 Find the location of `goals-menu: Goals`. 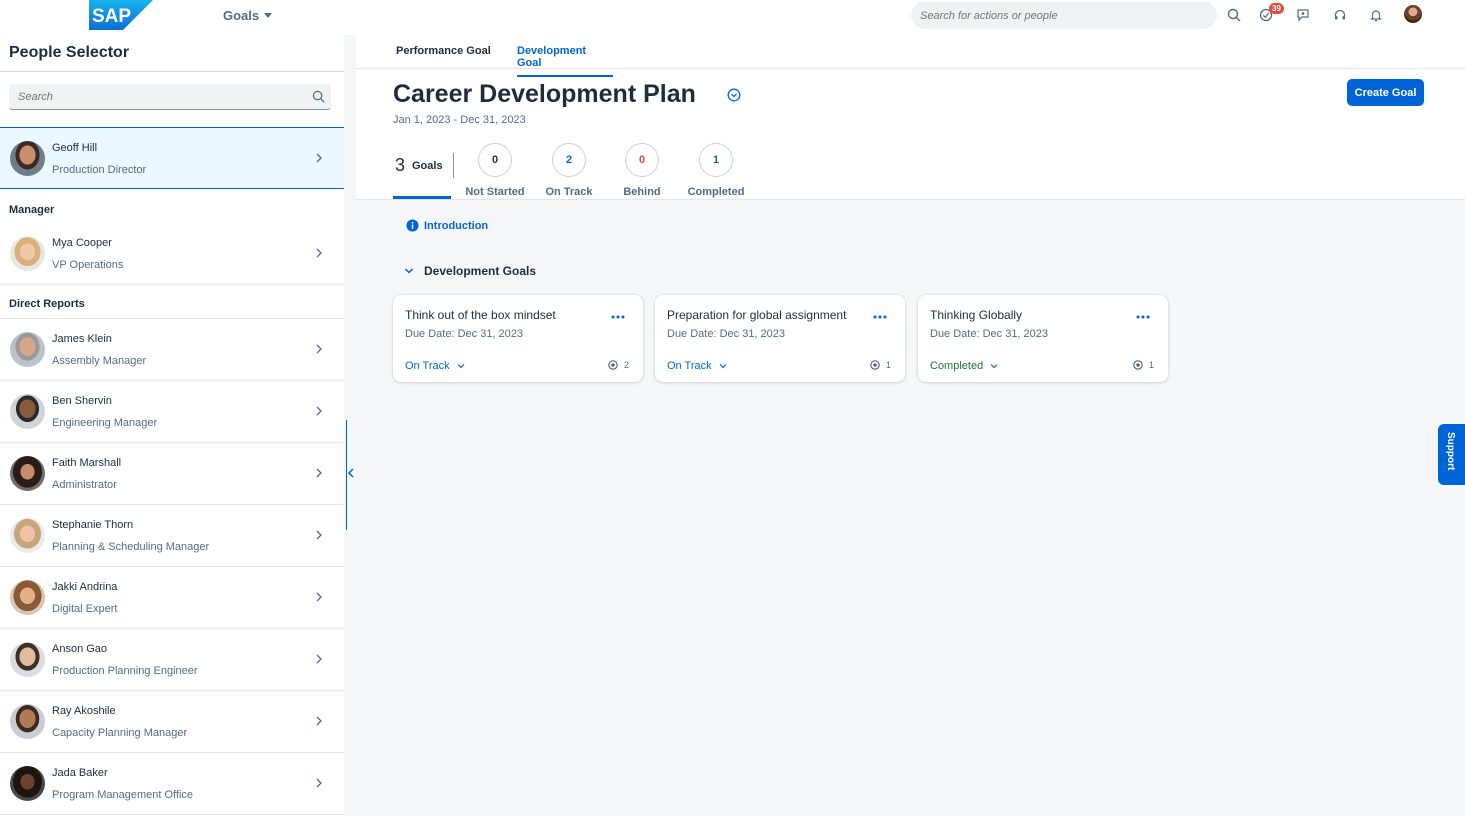

goals-menu: Goals is located at coordinates (248, 15).